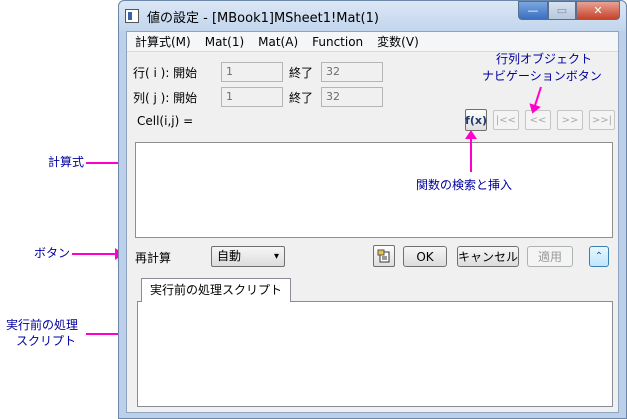  I want to click on window-title: 値の設定 - [MBook1]MSheet1!Mat(1), so click(263, 18).